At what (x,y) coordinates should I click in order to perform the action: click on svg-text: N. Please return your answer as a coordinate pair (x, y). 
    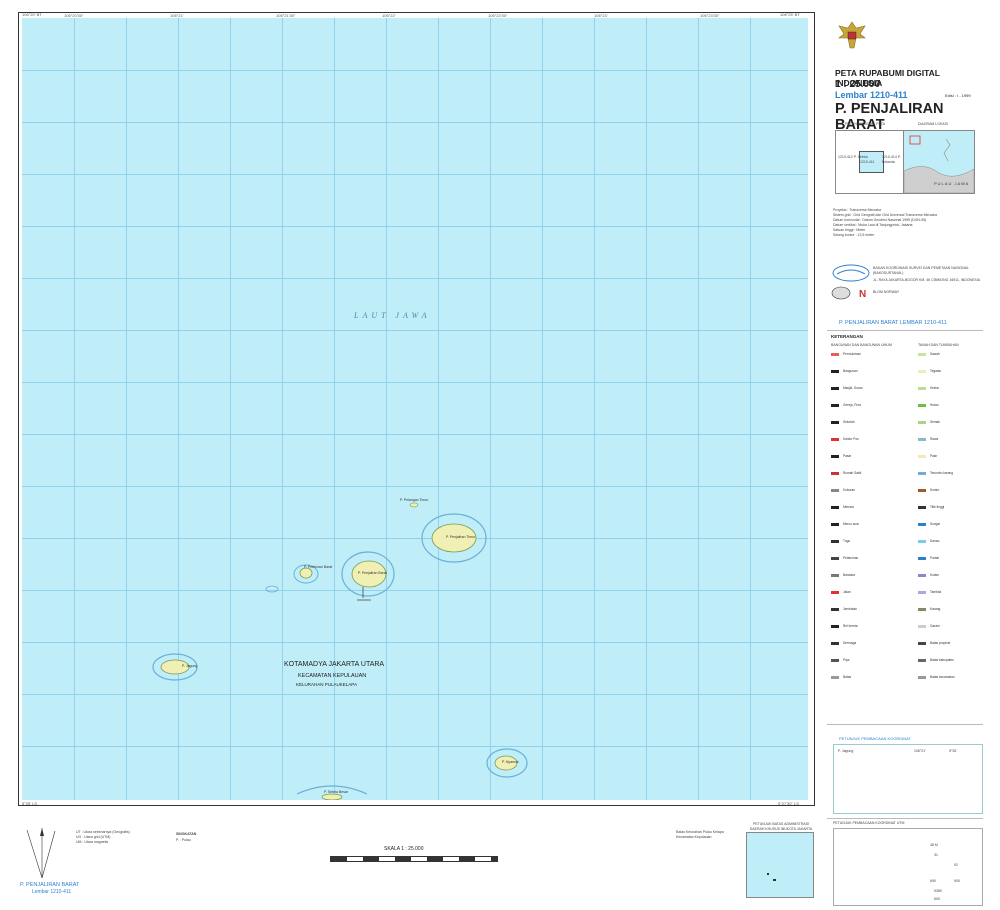
    Looking at the image, I should click on (862, 294).